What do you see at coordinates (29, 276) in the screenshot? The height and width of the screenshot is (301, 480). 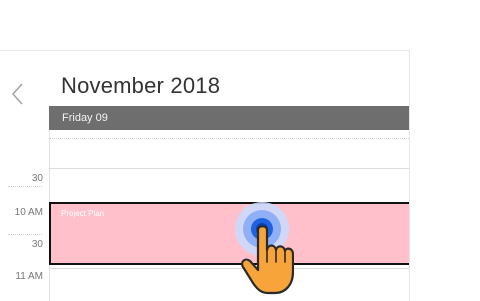 I see `time-label: 11 AM` at bounding box center [29, 276].